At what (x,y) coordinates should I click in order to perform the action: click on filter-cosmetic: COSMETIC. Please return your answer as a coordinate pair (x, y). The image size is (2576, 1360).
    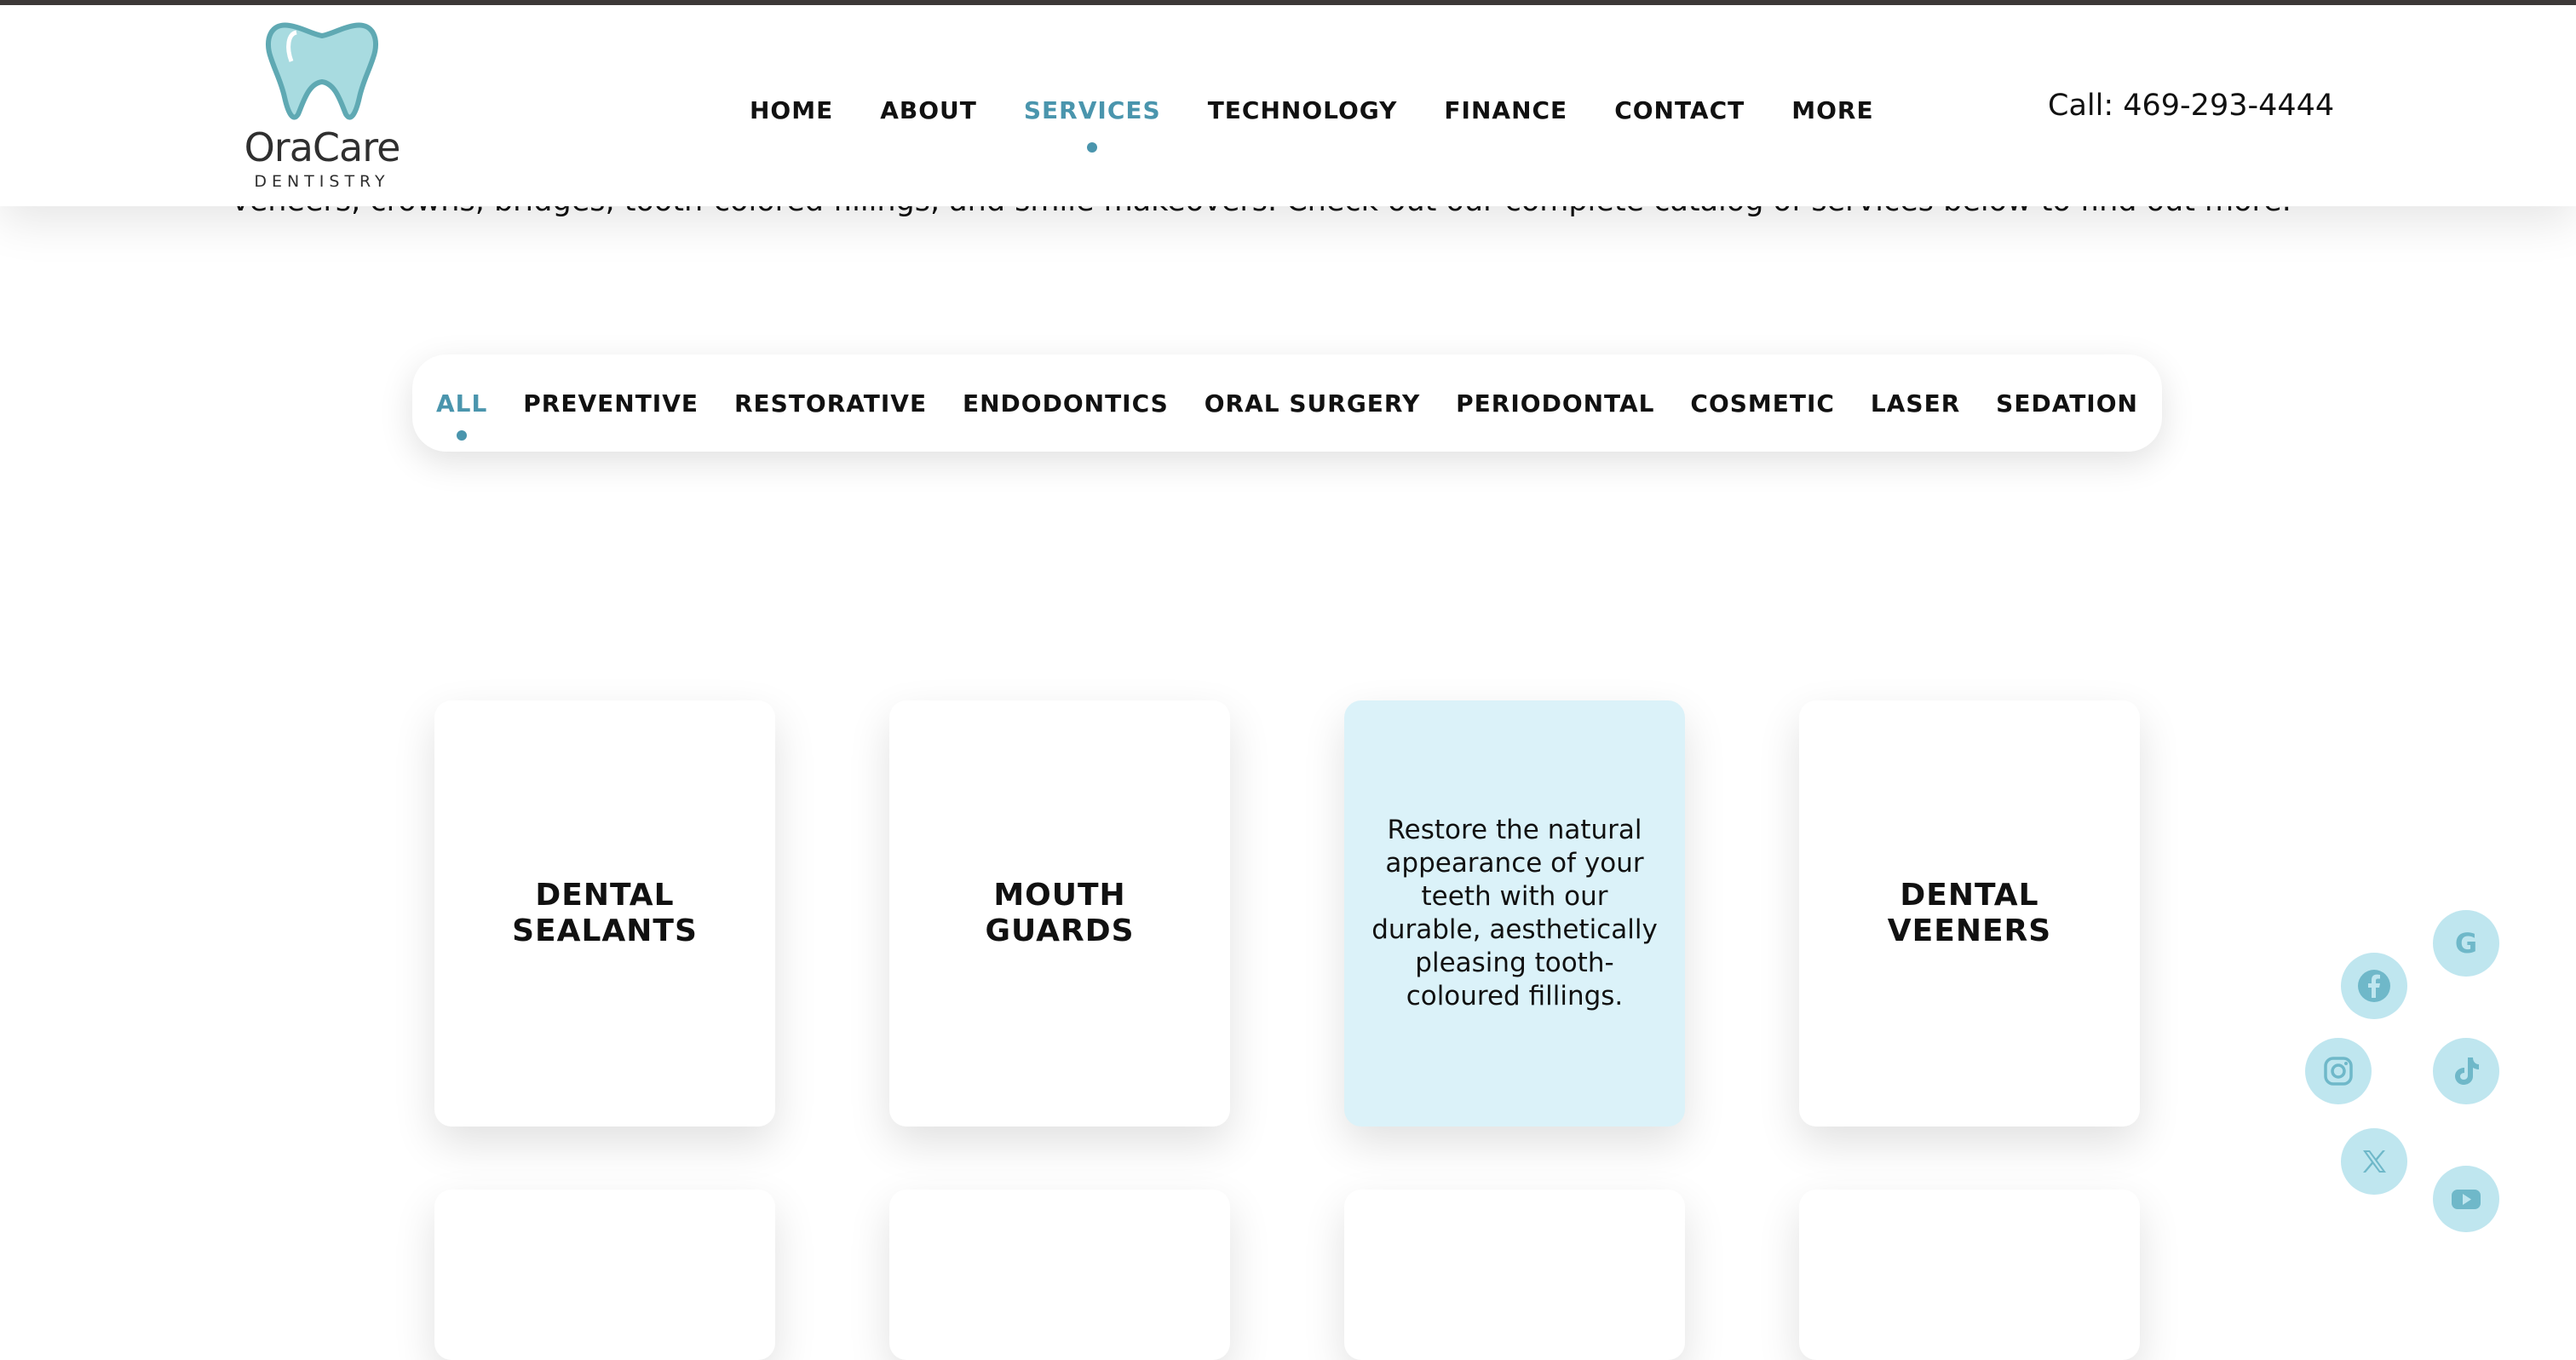
    Looking at the image, I should click on (1763, 403).